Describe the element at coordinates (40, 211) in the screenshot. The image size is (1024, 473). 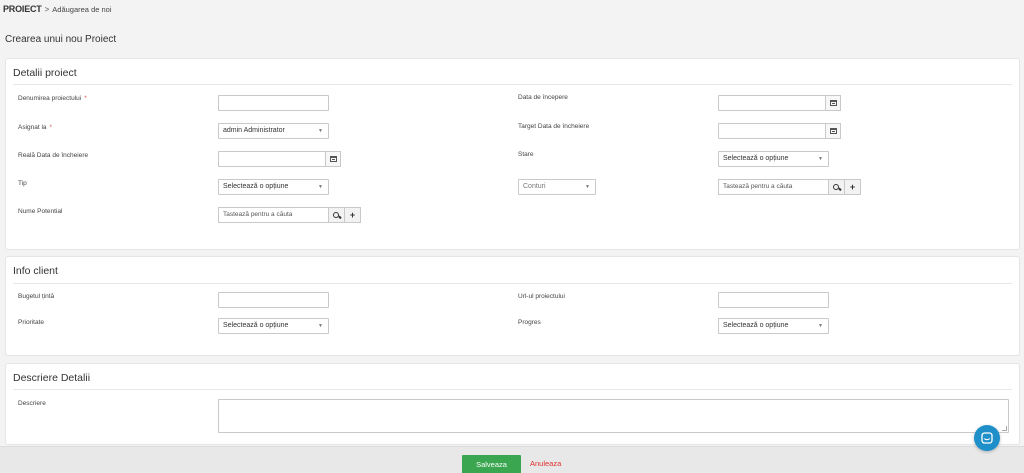
I see `potential-name-label: Nume Potential` at that location.